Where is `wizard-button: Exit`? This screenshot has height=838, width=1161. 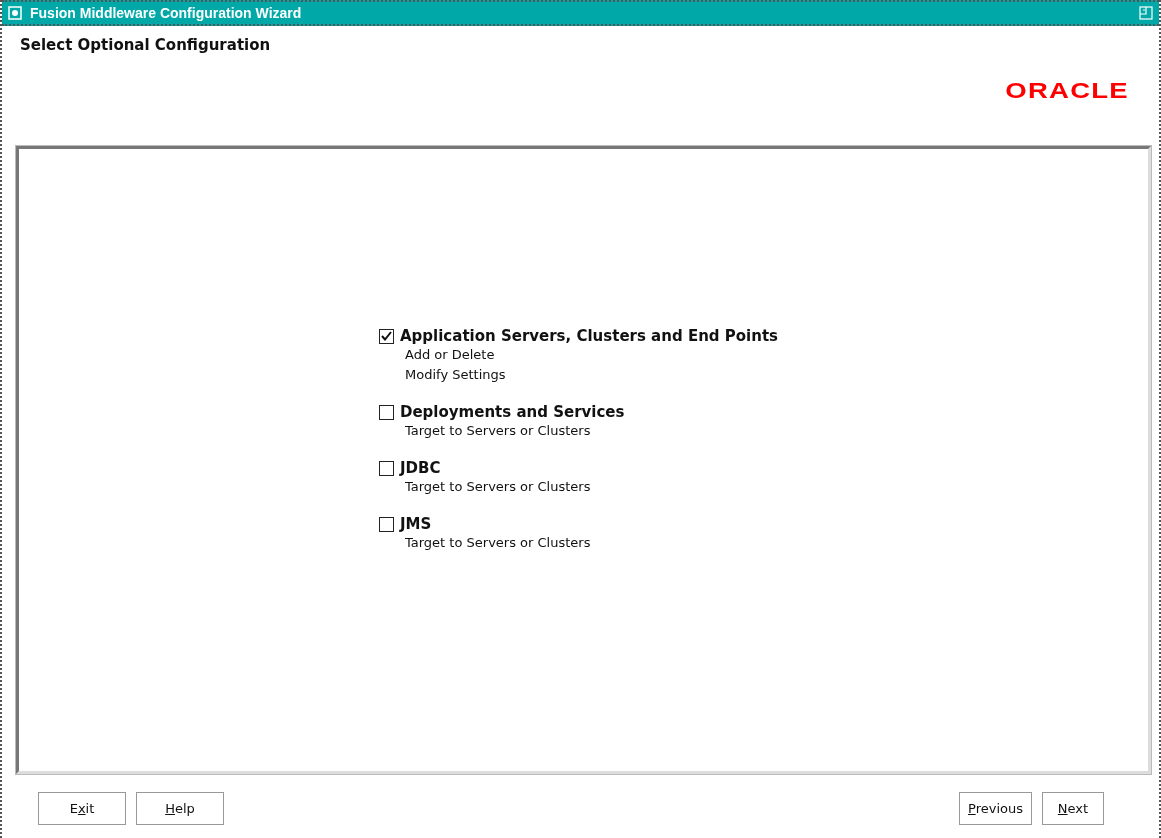
wizard-button: Exit is located at coordinates (82, 808).